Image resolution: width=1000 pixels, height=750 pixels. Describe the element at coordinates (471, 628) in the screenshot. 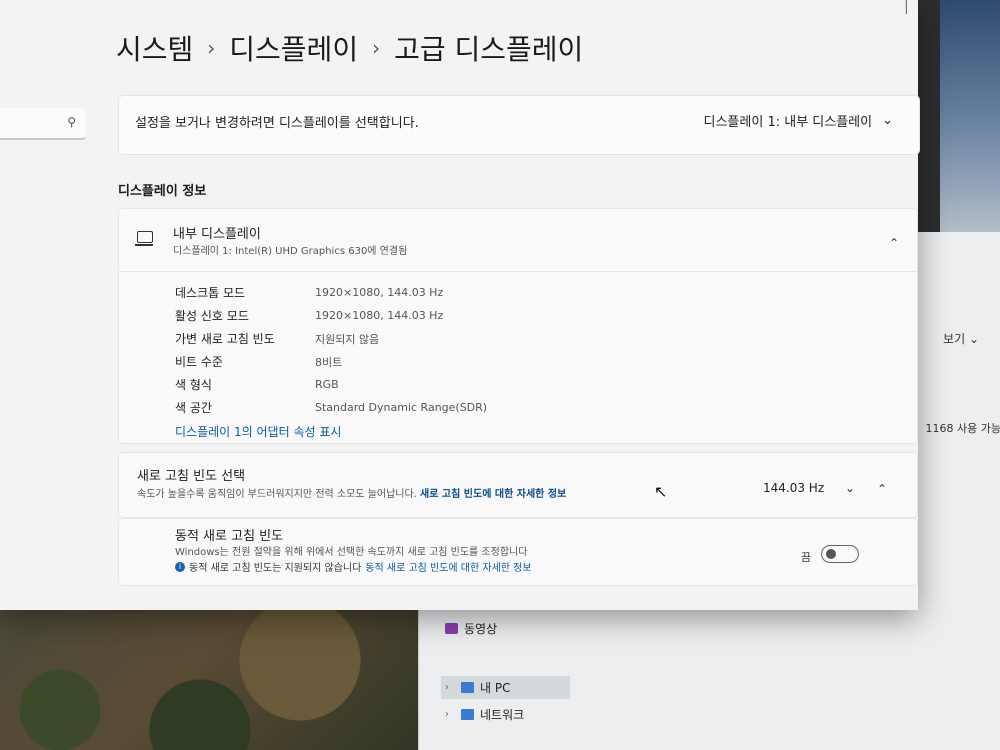

I see `nav-item-videos: 동영상` at that location.